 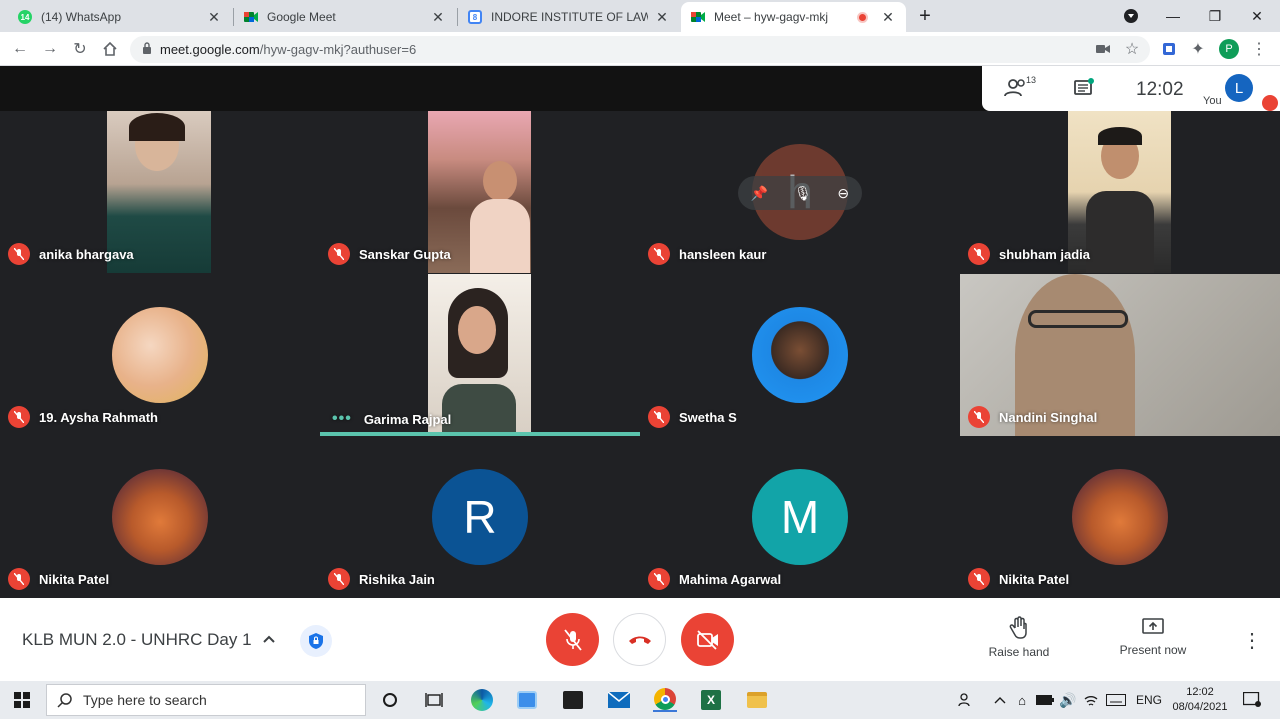 I want to click on taskbar-clock: 12:02 08/04/2021, so click(x=1200, y=700).